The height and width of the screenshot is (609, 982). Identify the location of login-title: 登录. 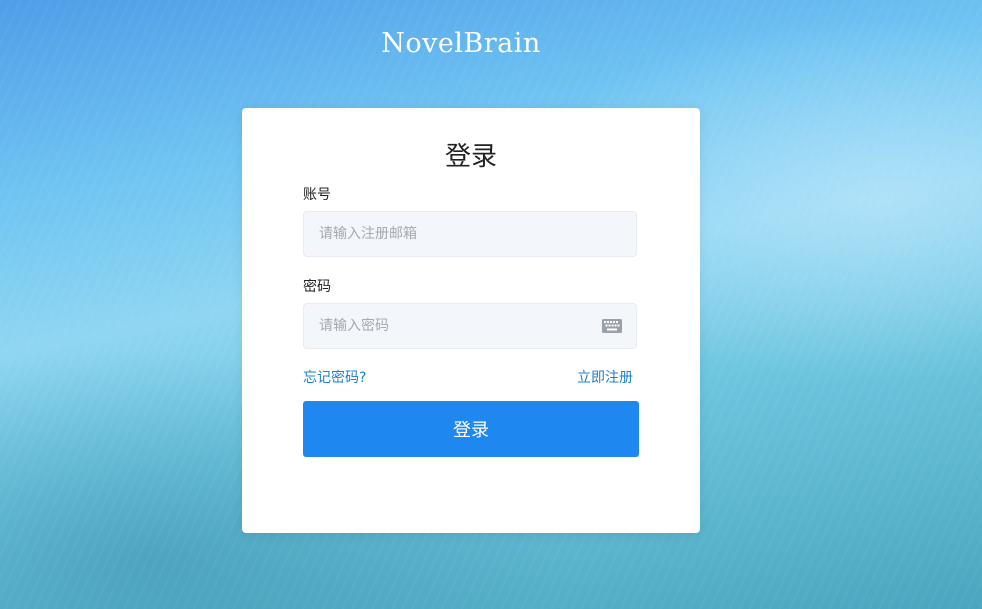
(470, 157).